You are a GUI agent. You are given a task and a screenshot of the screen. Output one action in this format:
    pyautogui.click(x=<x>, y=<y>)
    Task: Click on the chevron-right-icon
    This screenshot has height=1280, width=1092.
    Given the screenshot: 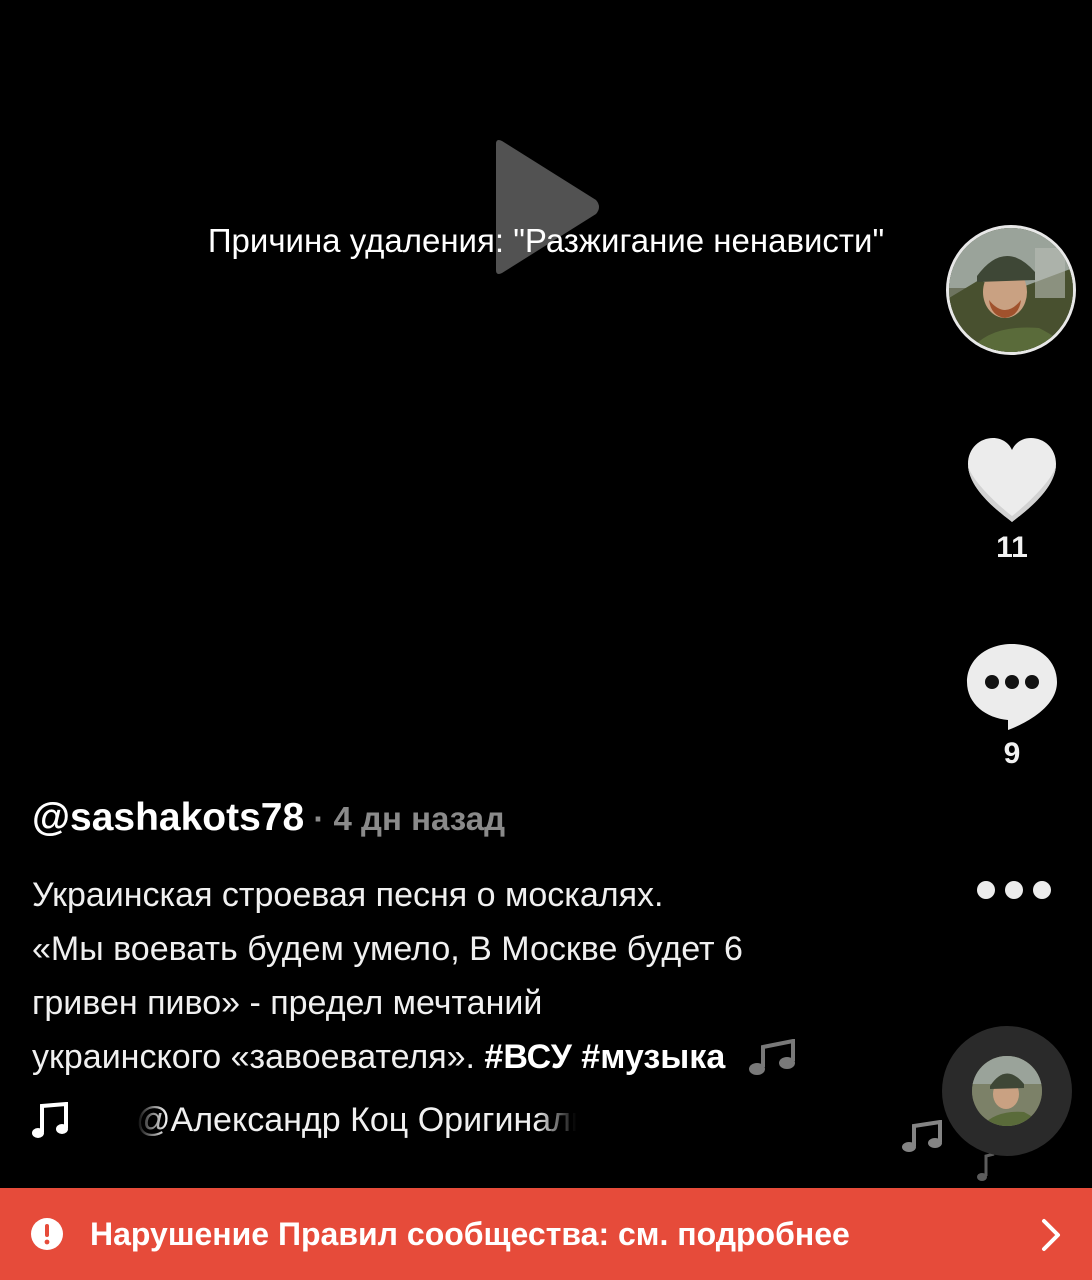 What is the action you would take?
    pyautogui.click(x=1051, y=1235)
    